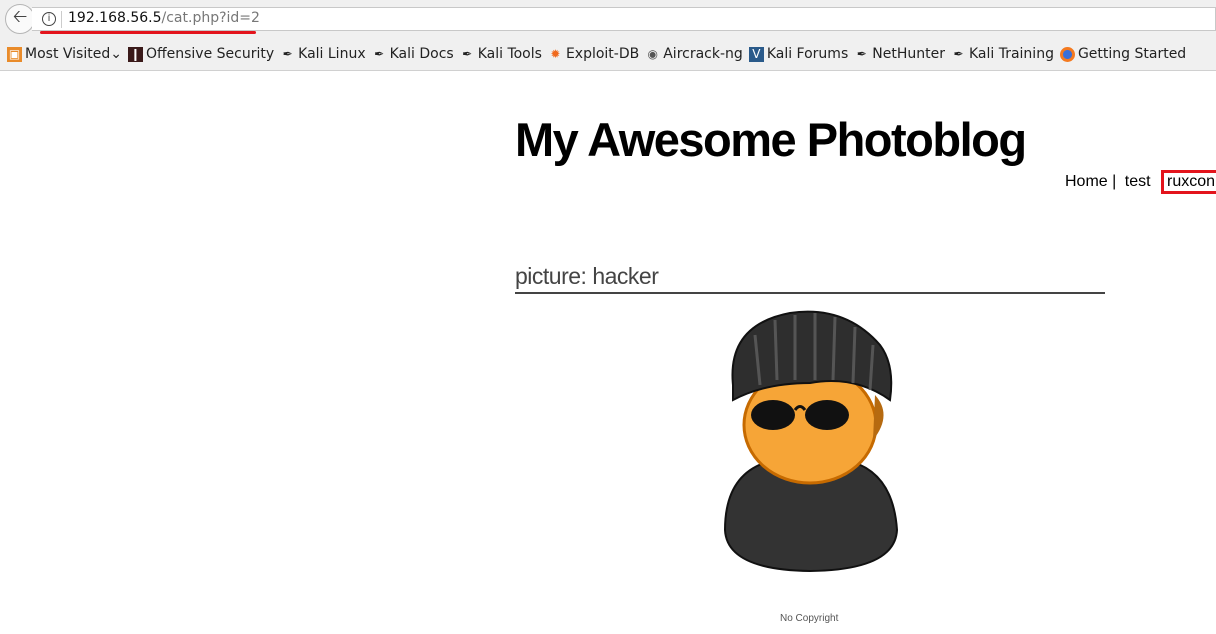  I want to click on bookmark-kali-training: ✒ Kali Training, so click(1002, 54).